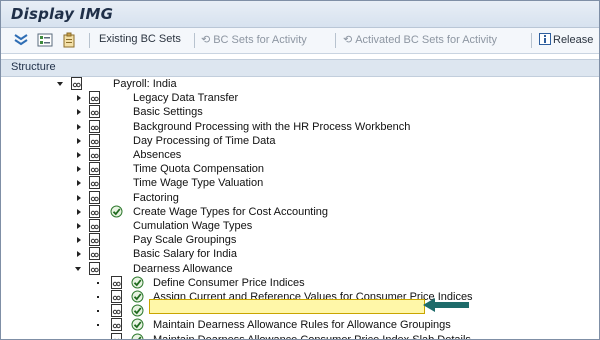  I want to click on tree-node-label: Factoring, so click(156, 198).